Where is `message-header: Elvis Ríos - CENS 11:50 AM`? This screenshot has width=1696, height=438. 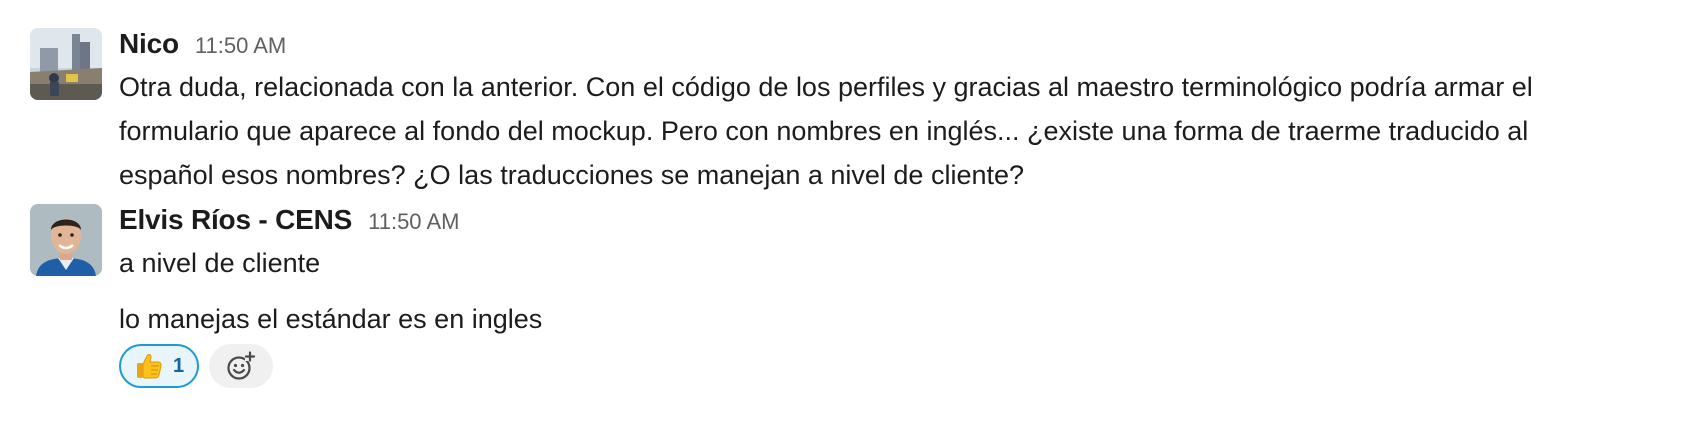
message-header: Elvis Ríos - CENS 11:50 AM is located at coordinates (894, 220).